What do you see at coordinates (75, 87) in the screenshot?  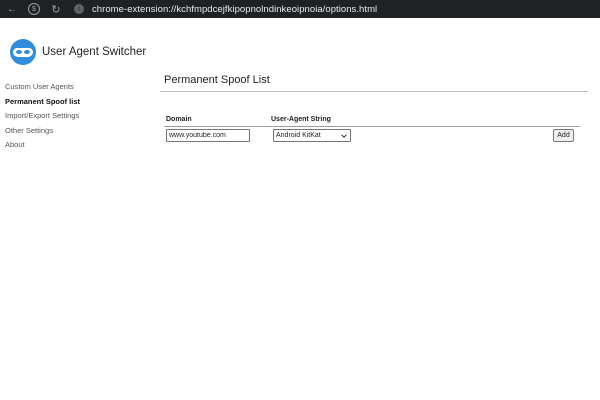 I see `sidebar-item-custom-user-agents: Custom User Agents` at bounding box center [75, 87].